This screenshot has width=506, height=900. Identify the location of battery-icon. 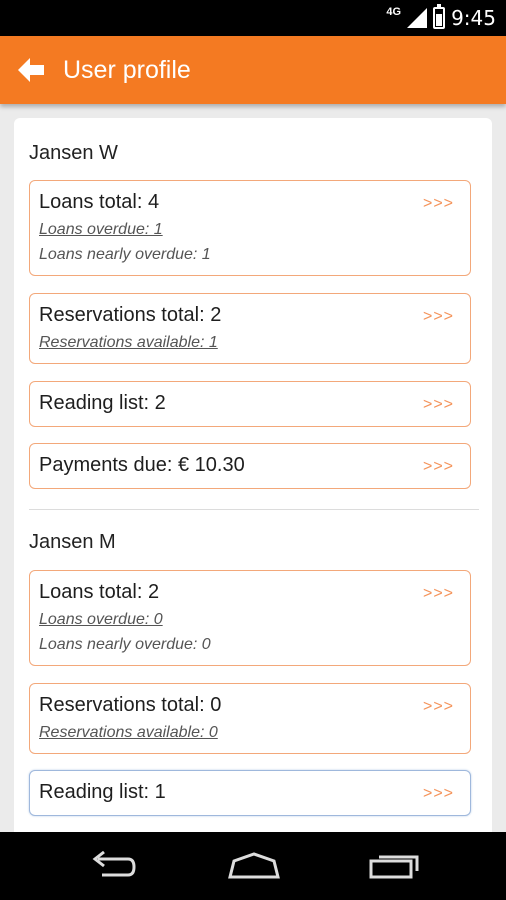
(439, 16).